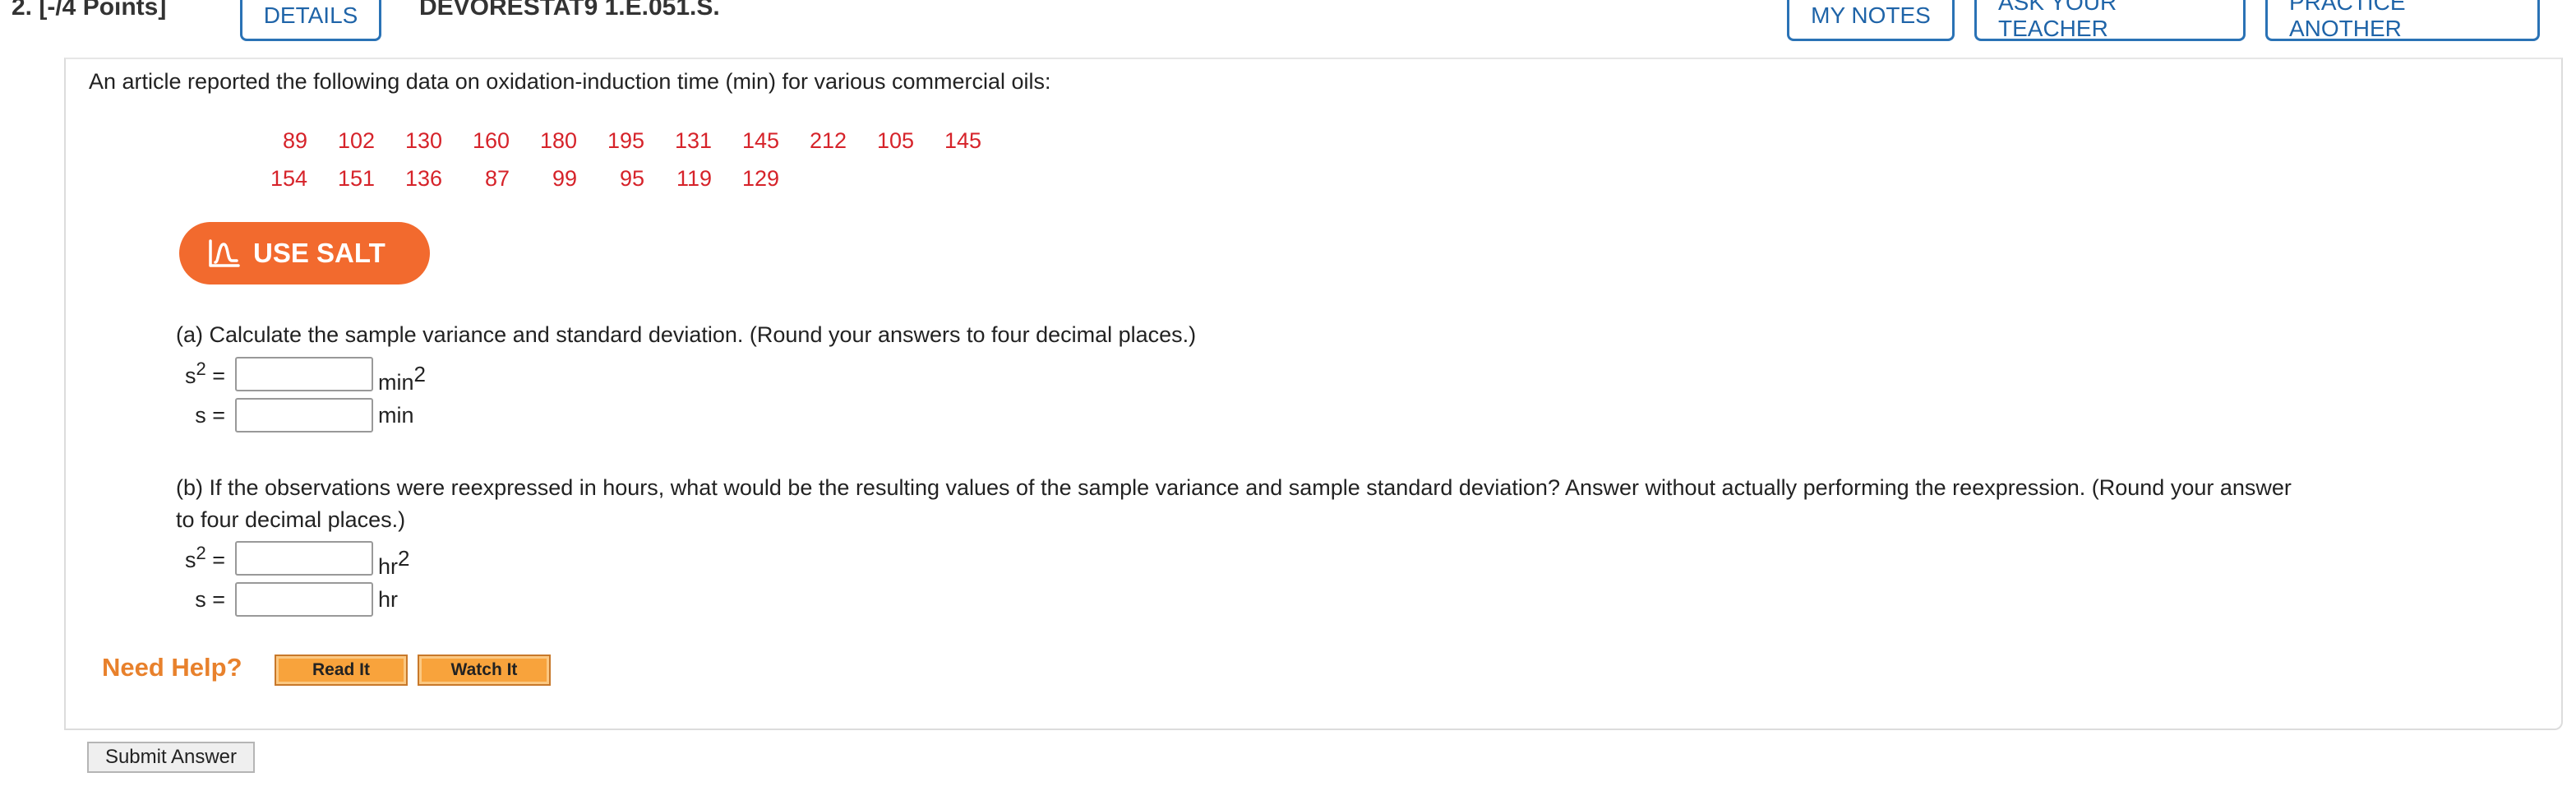 The width and height of the screenshot is (2576, 791). I want to click on part-a-sd-label: s =, so click(210, 415).